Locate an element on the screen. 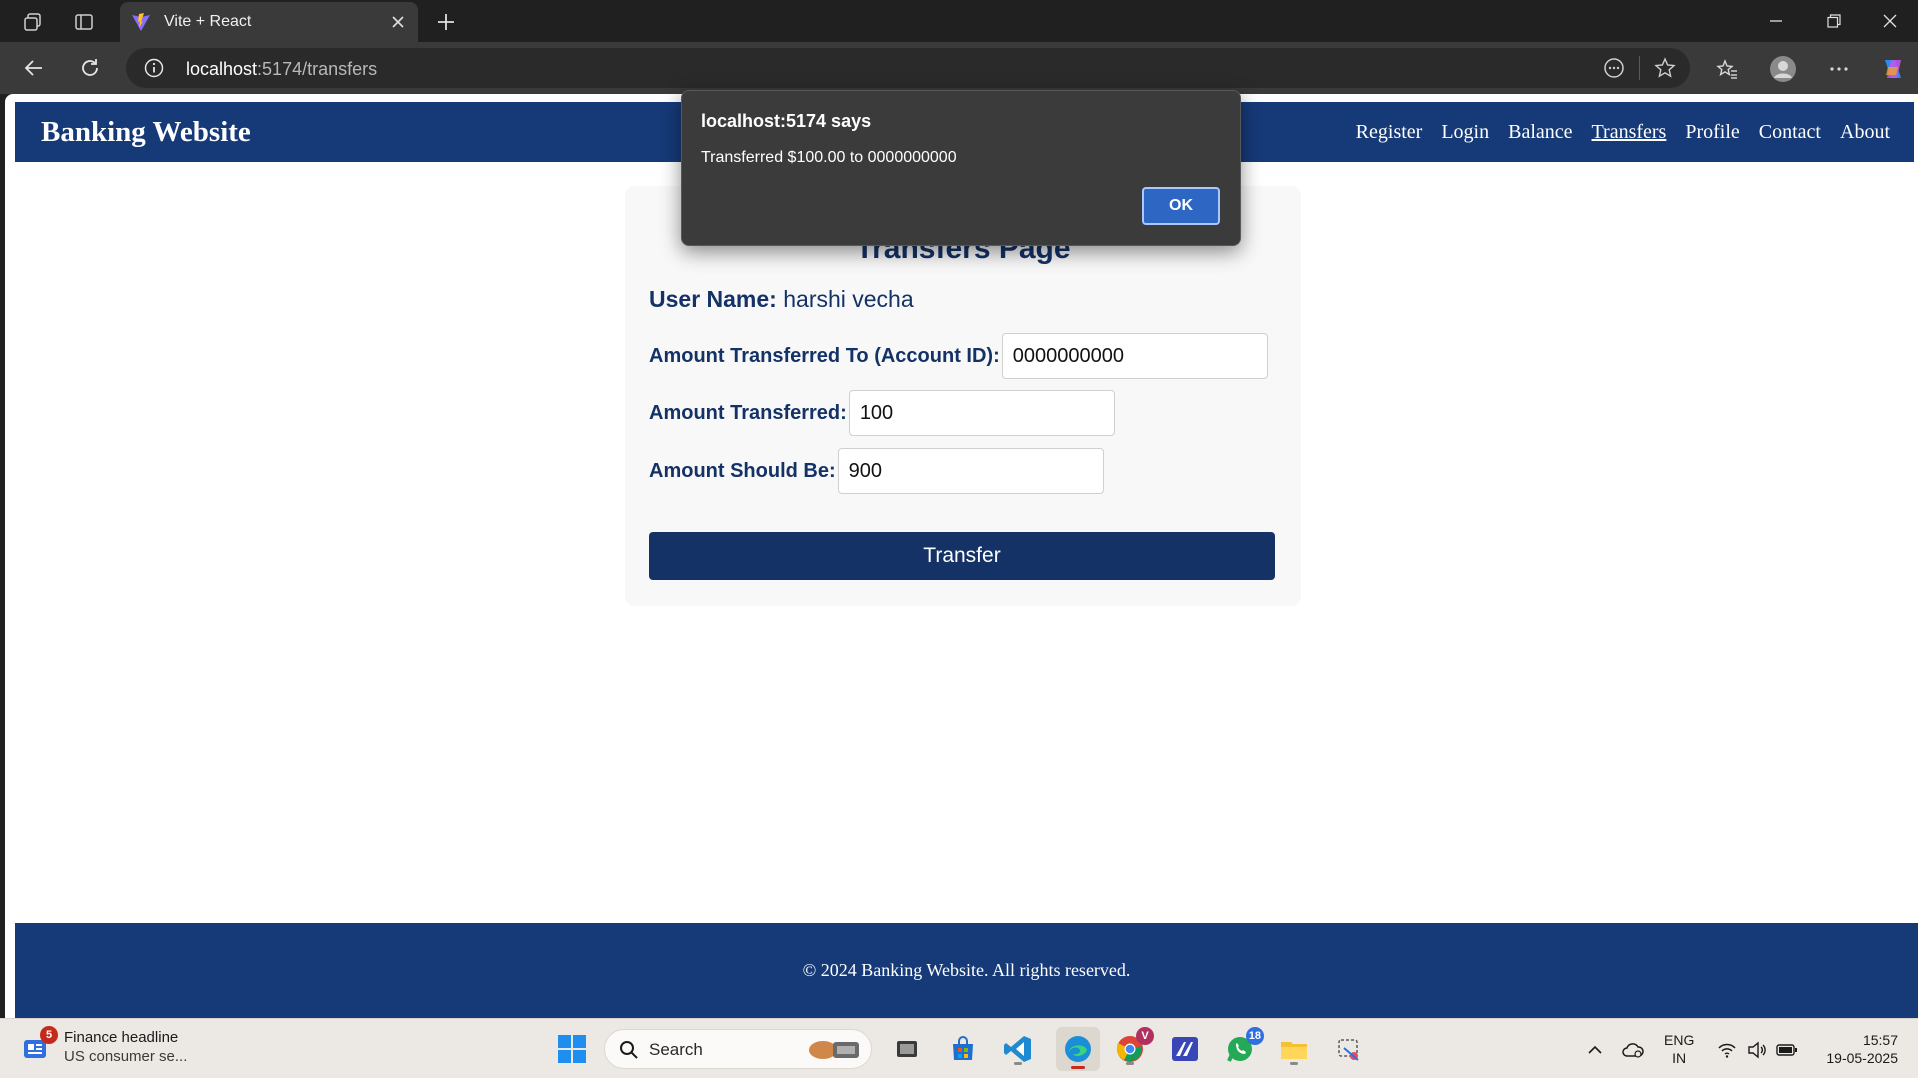 The height and width of the screenshot is (1078, 1918). address-bar: localhost:5174/transfers is located at coordinates (908, 68).